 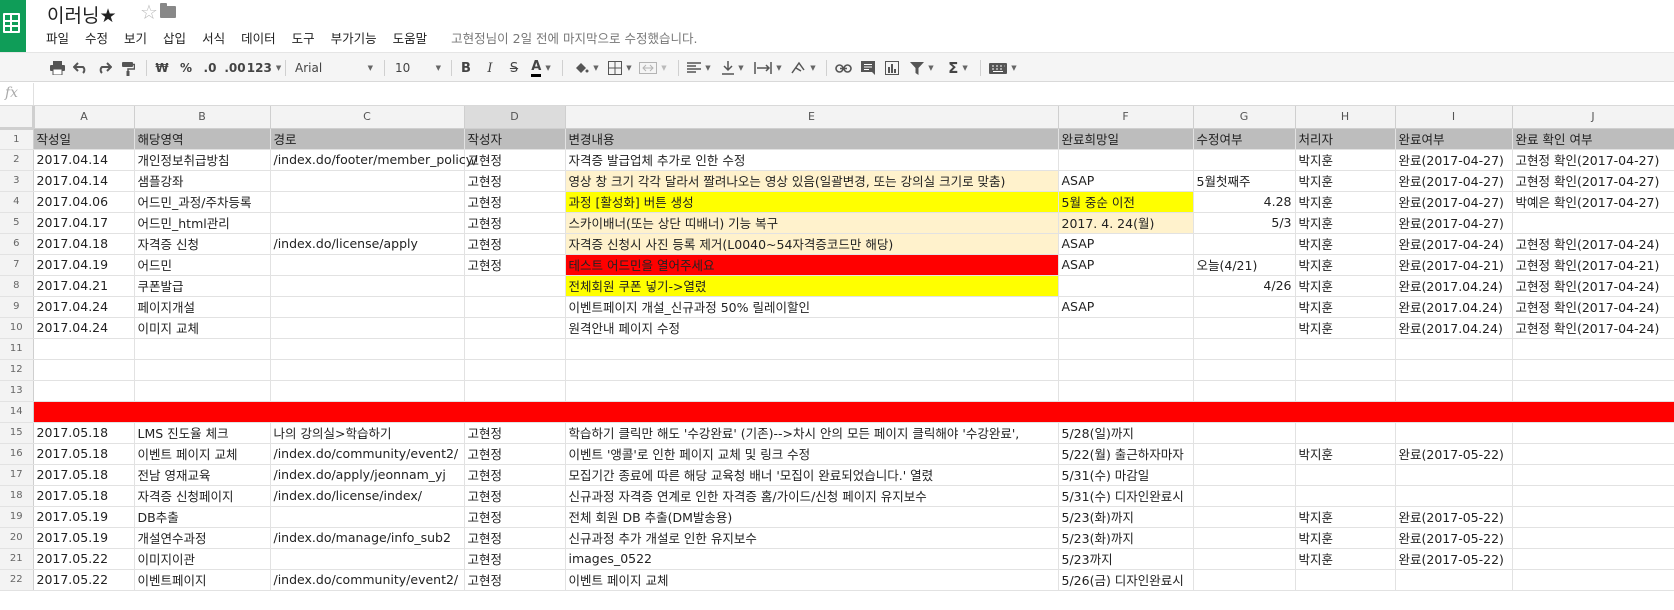 What do you see at coordinates (367, 117) in the screenshot?
I see `column-header-c: C` at bounding box center [367, 117].